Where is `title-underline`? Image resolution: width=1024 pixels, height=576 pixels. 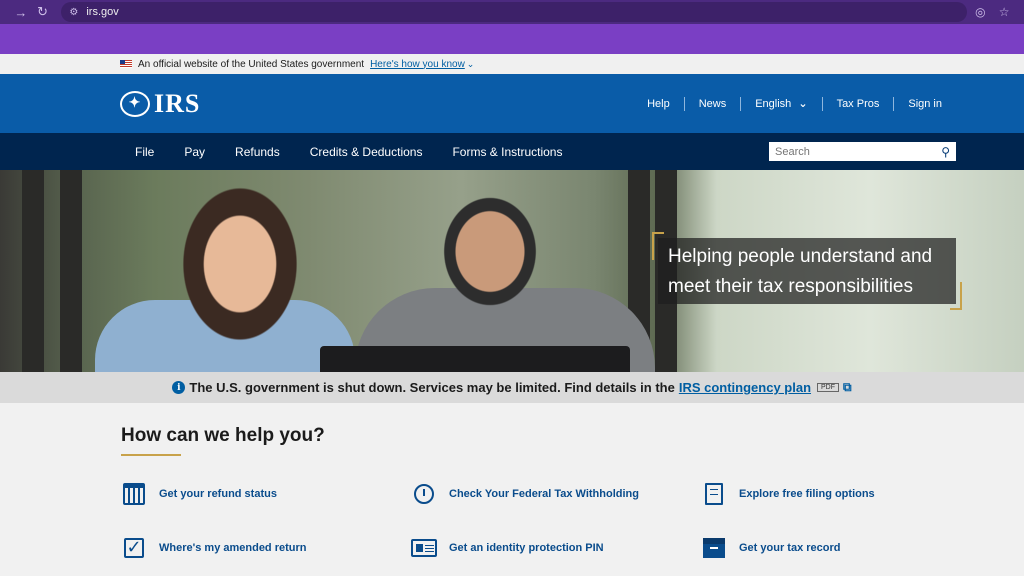
title-underline is located at coordinates (151, 455).